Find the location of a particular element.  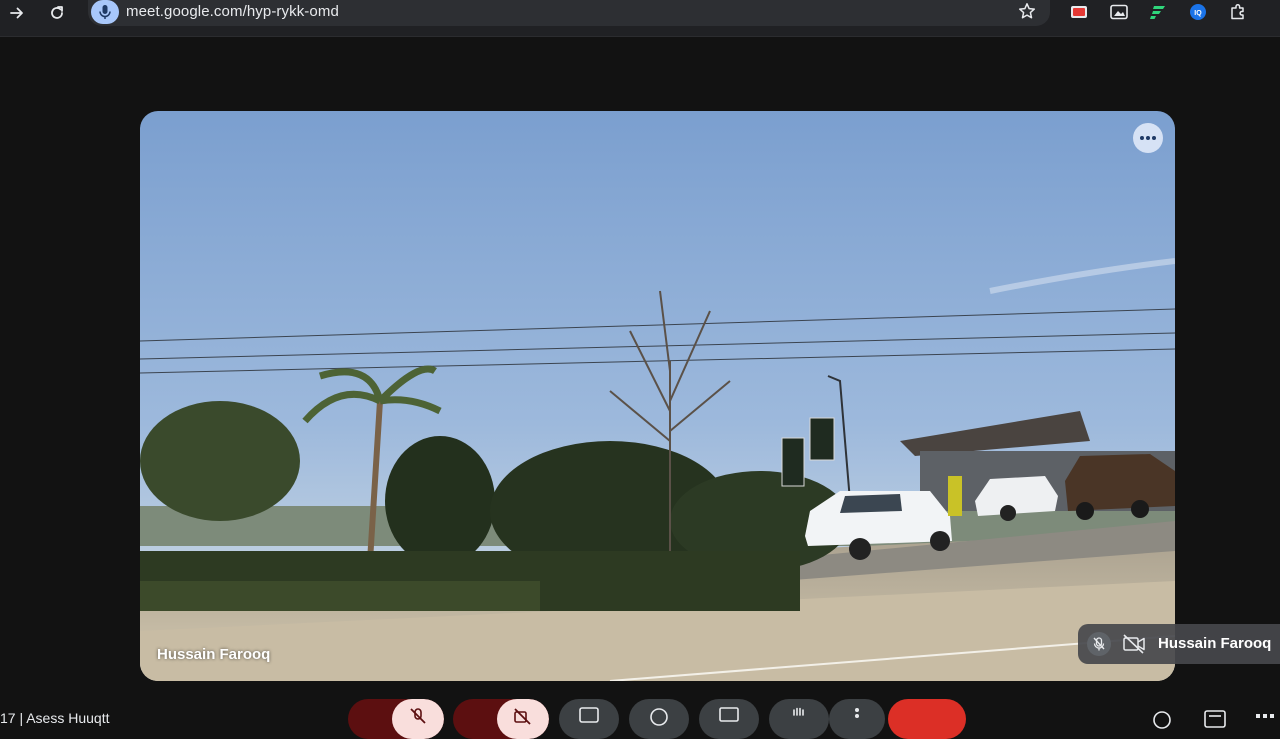

more-controls-button is located at coordinates (857, 719).